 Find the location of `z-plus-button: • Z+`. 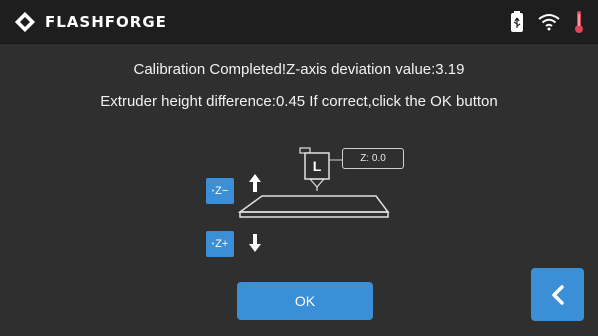

z-plus-button: • Z+ is located at coordinates (220, 244).